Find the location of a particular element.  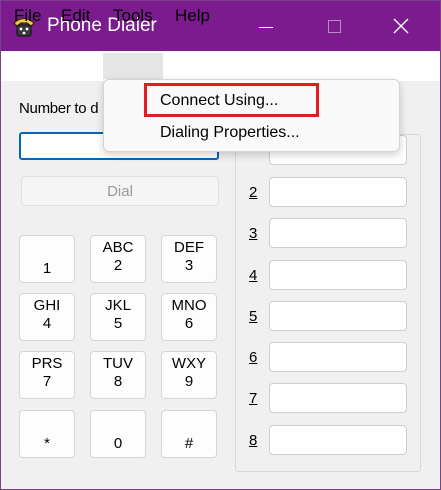

key-letters: MNO is located at coordinates (189, 305).